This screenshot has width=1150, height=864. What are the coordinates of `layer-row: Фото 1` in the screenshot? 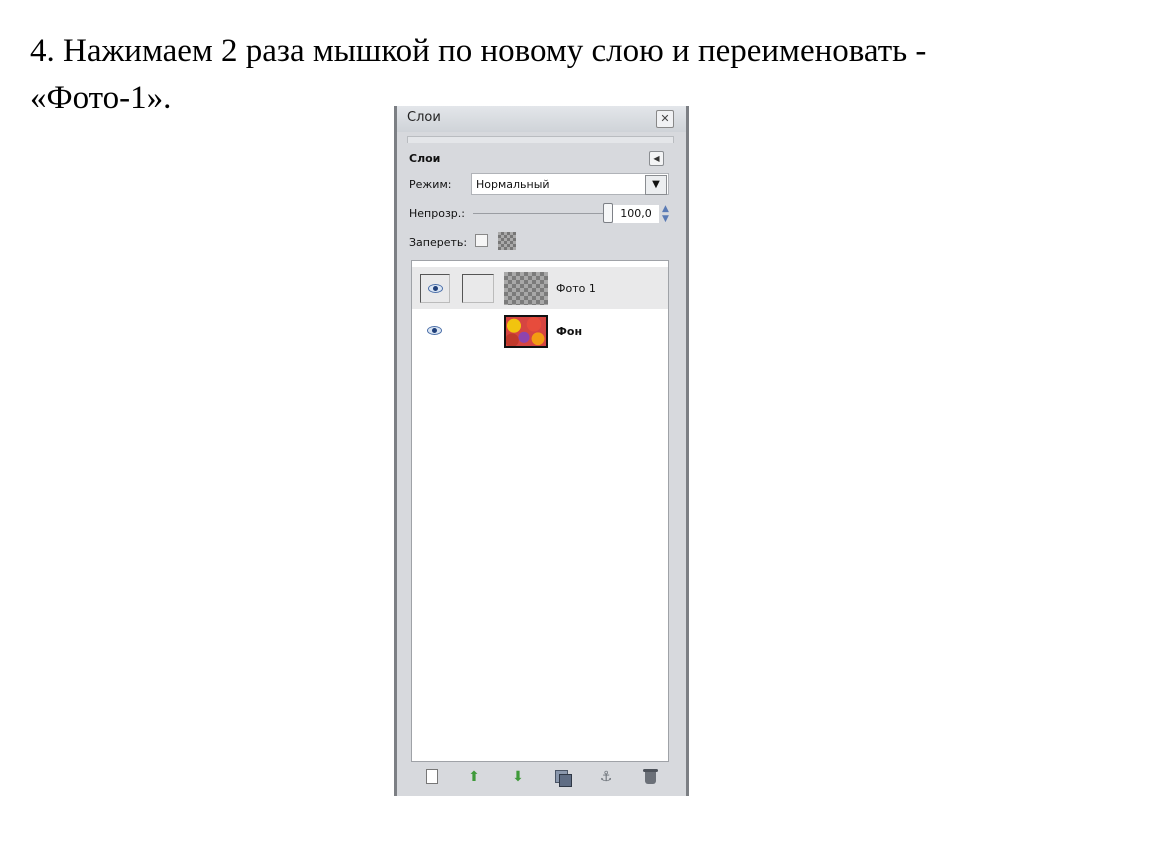 It's located at (540, 288).